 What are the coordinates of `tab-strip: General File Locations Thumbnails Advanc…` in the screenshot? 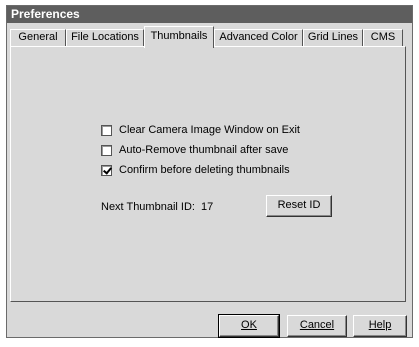 It's located at (209, 37).